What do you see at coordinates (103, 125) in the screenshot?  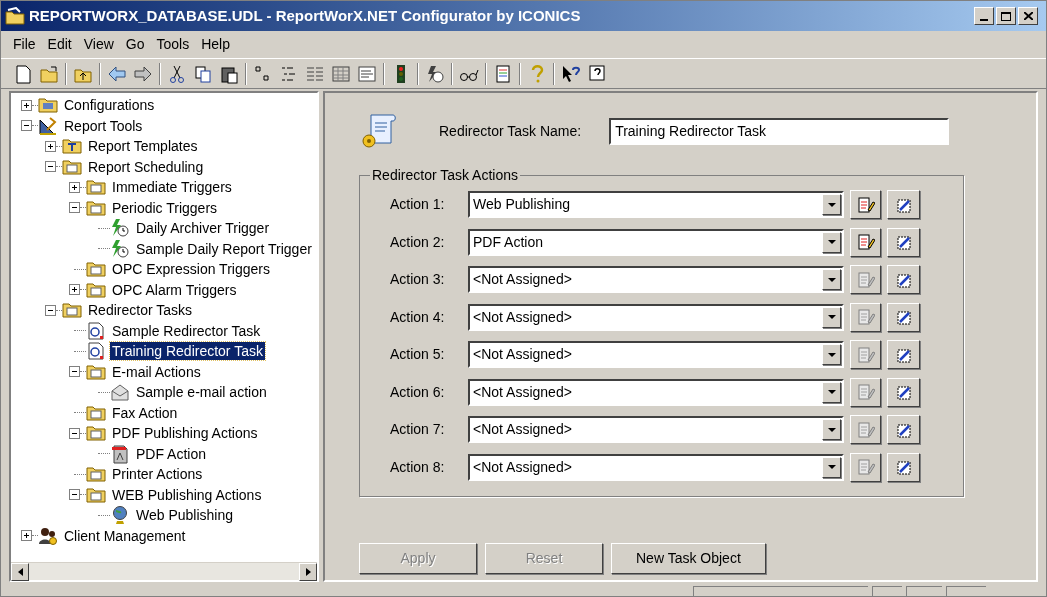 I see `tree-item: Report Tools` at bounding box center [103, 125].